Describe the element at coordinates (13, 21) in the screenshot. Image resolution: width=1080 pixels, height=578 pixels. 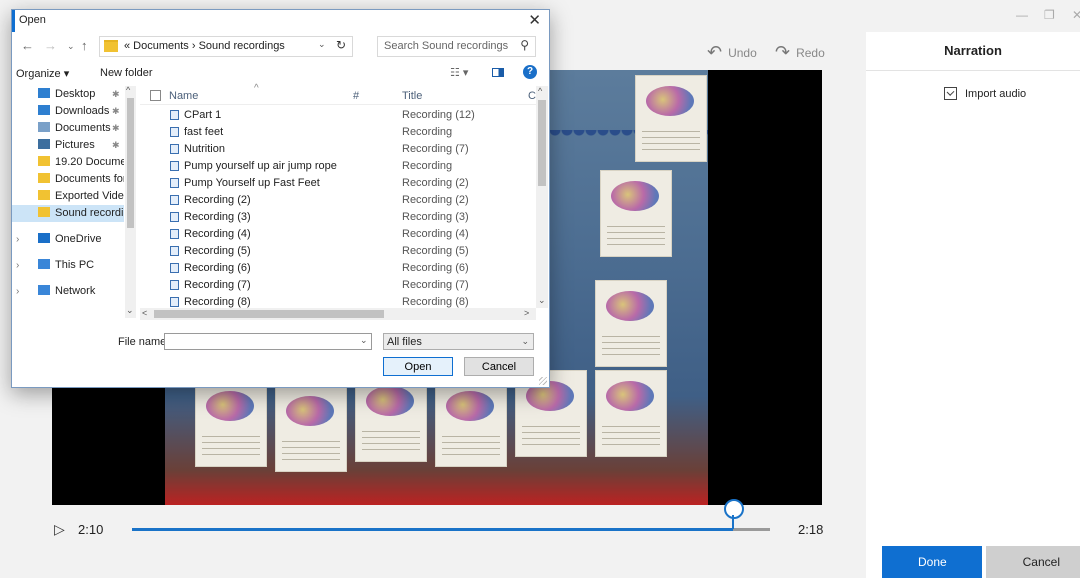
I see `dialog-accent` at that location.